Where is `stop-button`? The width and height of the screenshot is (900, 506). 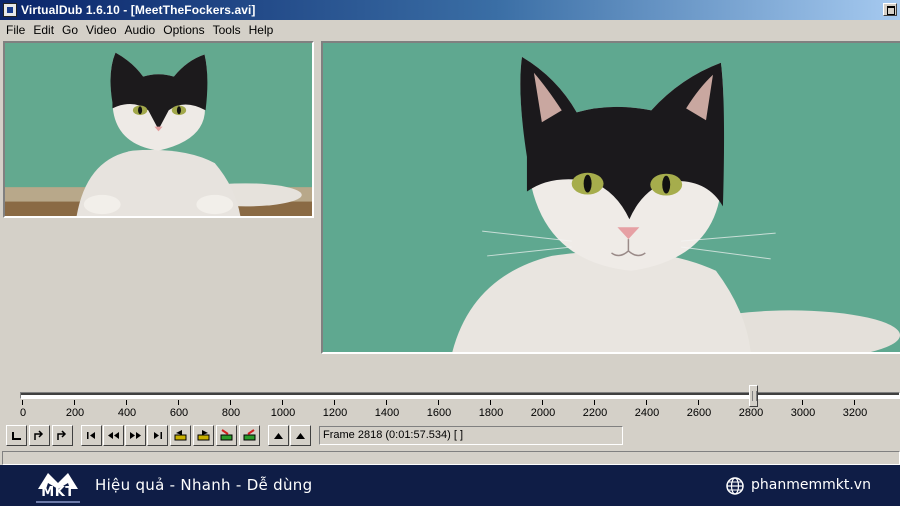
stop-button is located at coordinates (16, 435).